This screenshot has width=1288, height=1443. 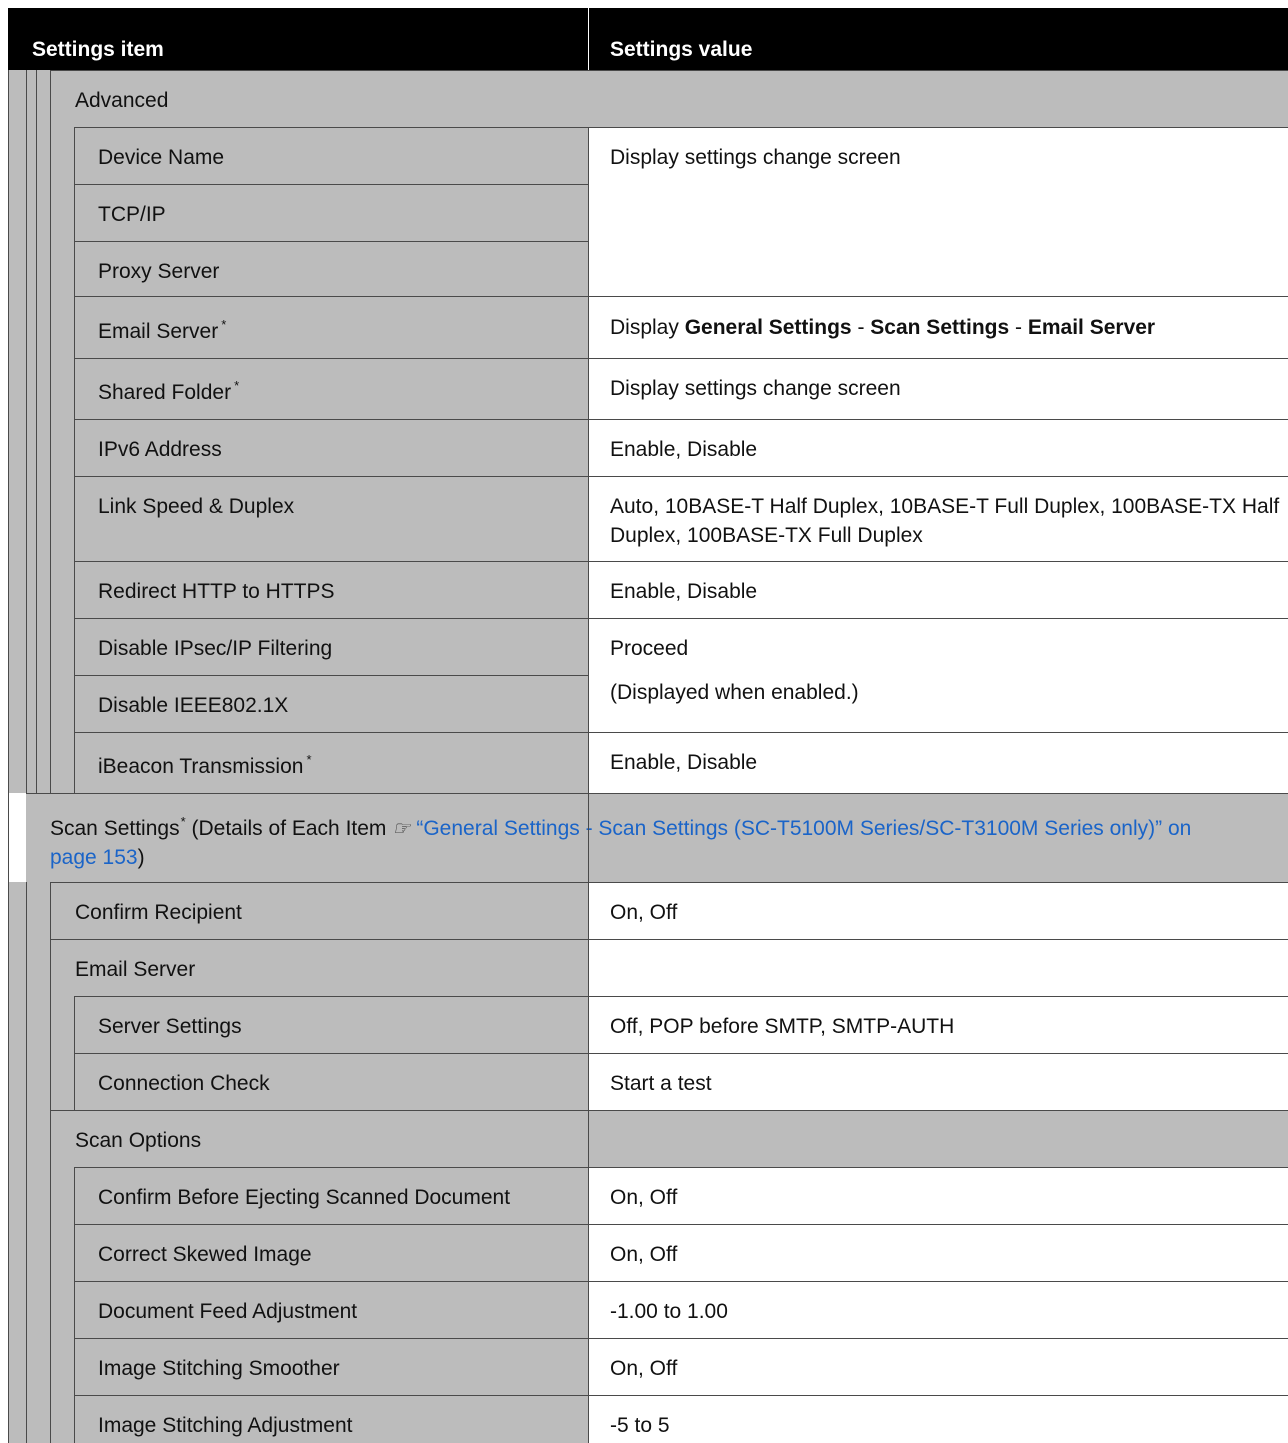 I want to click on item-feed-adjust: Document Feed Adjustment, so click(x=228, y=1311).